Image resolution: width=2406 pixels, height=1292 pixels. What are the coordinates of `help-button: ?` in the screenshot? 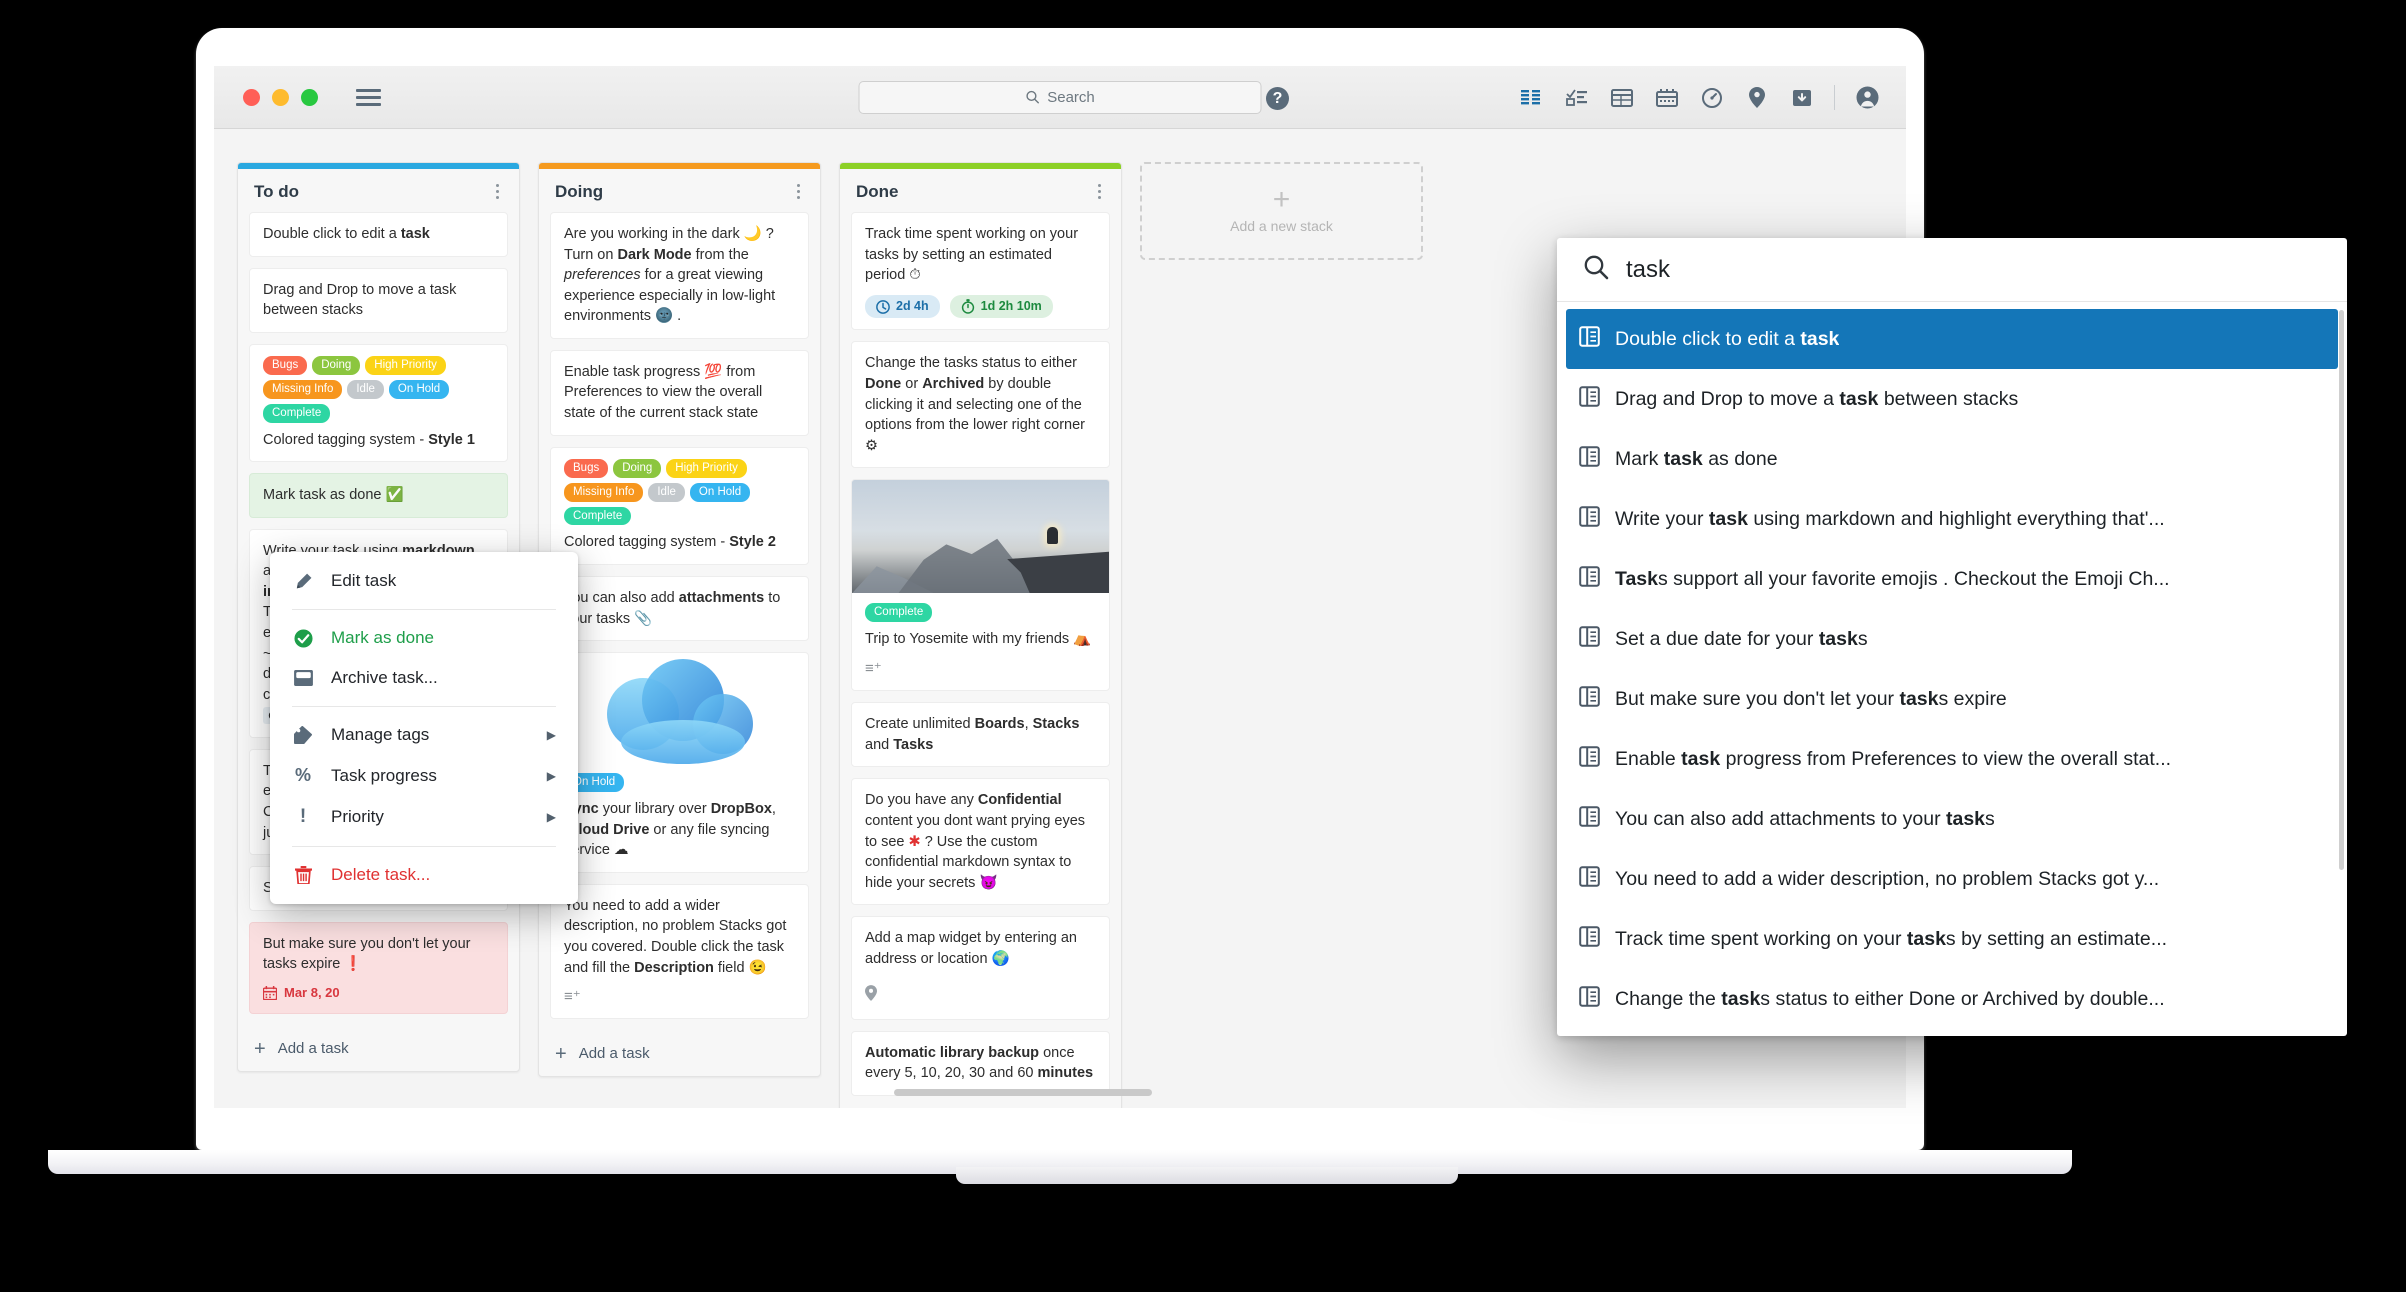 It's located at (1277, 98).